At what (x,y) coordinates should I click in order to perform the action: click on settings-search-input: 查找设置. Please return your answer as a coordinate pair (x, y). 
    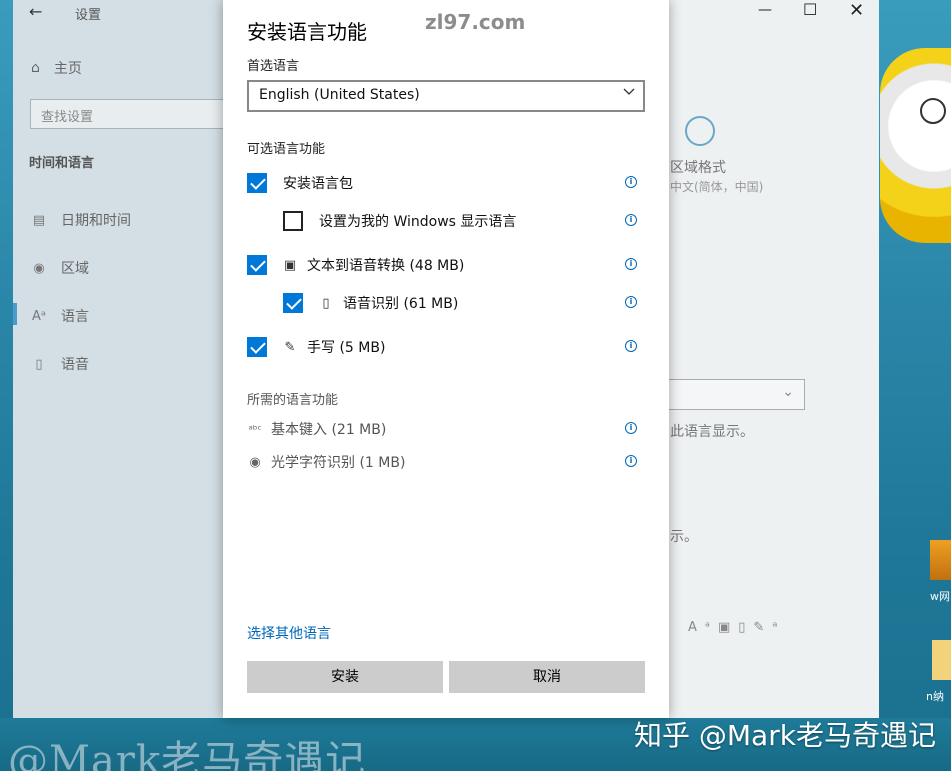
    Looking at the image, I should click on (130, 114).